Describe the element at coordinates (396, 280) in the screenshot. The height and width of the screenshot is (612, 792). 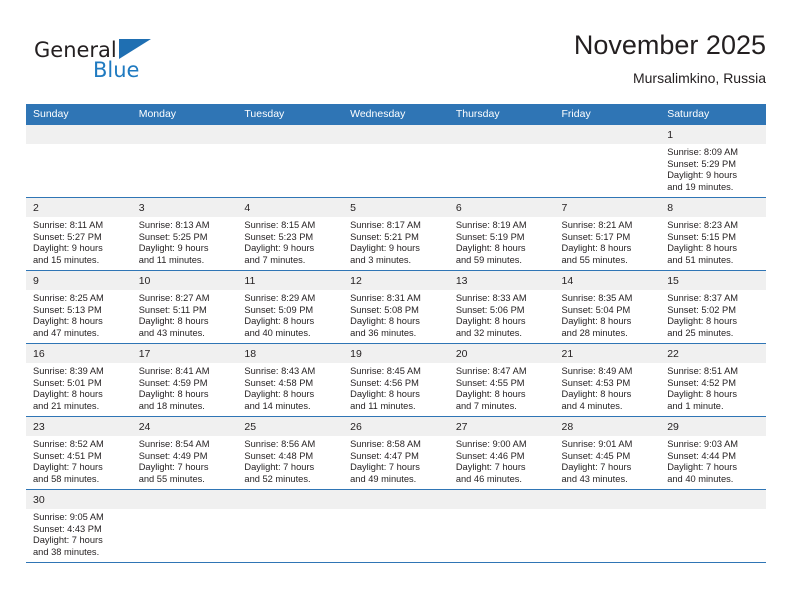
I see `day-number: 12` at that location.